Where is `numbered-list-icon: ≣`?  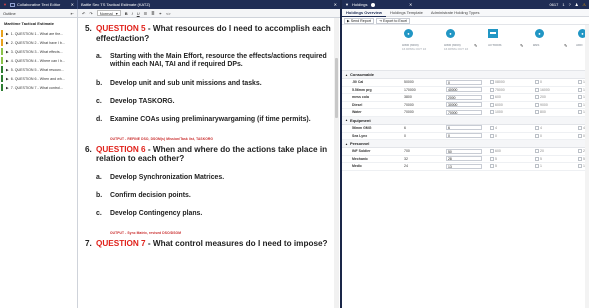
numbered-list-icon: ≣ is located at coordinates (152, 13).